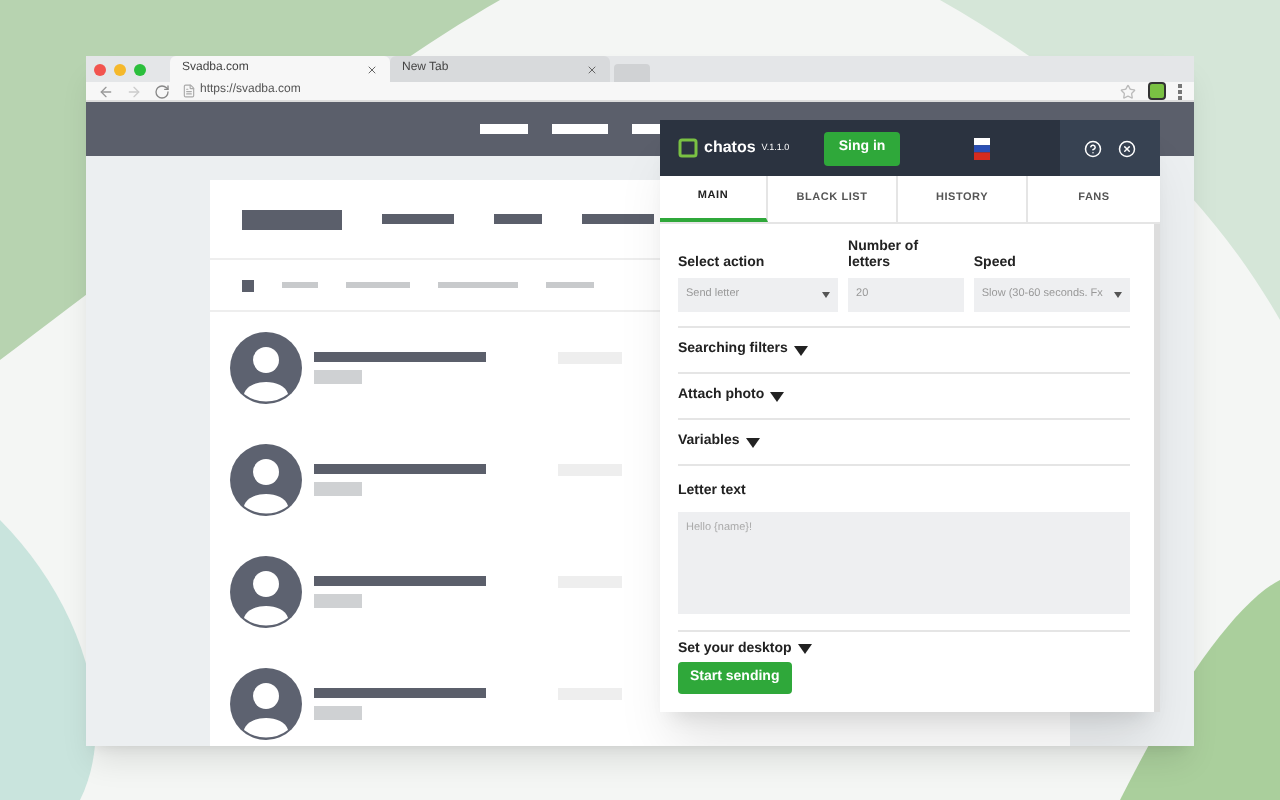 This screenshot has height=800, width=1280. What do you see at coordinates (982, 148) in the screenshot?
I see `flag-icon` at bounding box center [982, 148].